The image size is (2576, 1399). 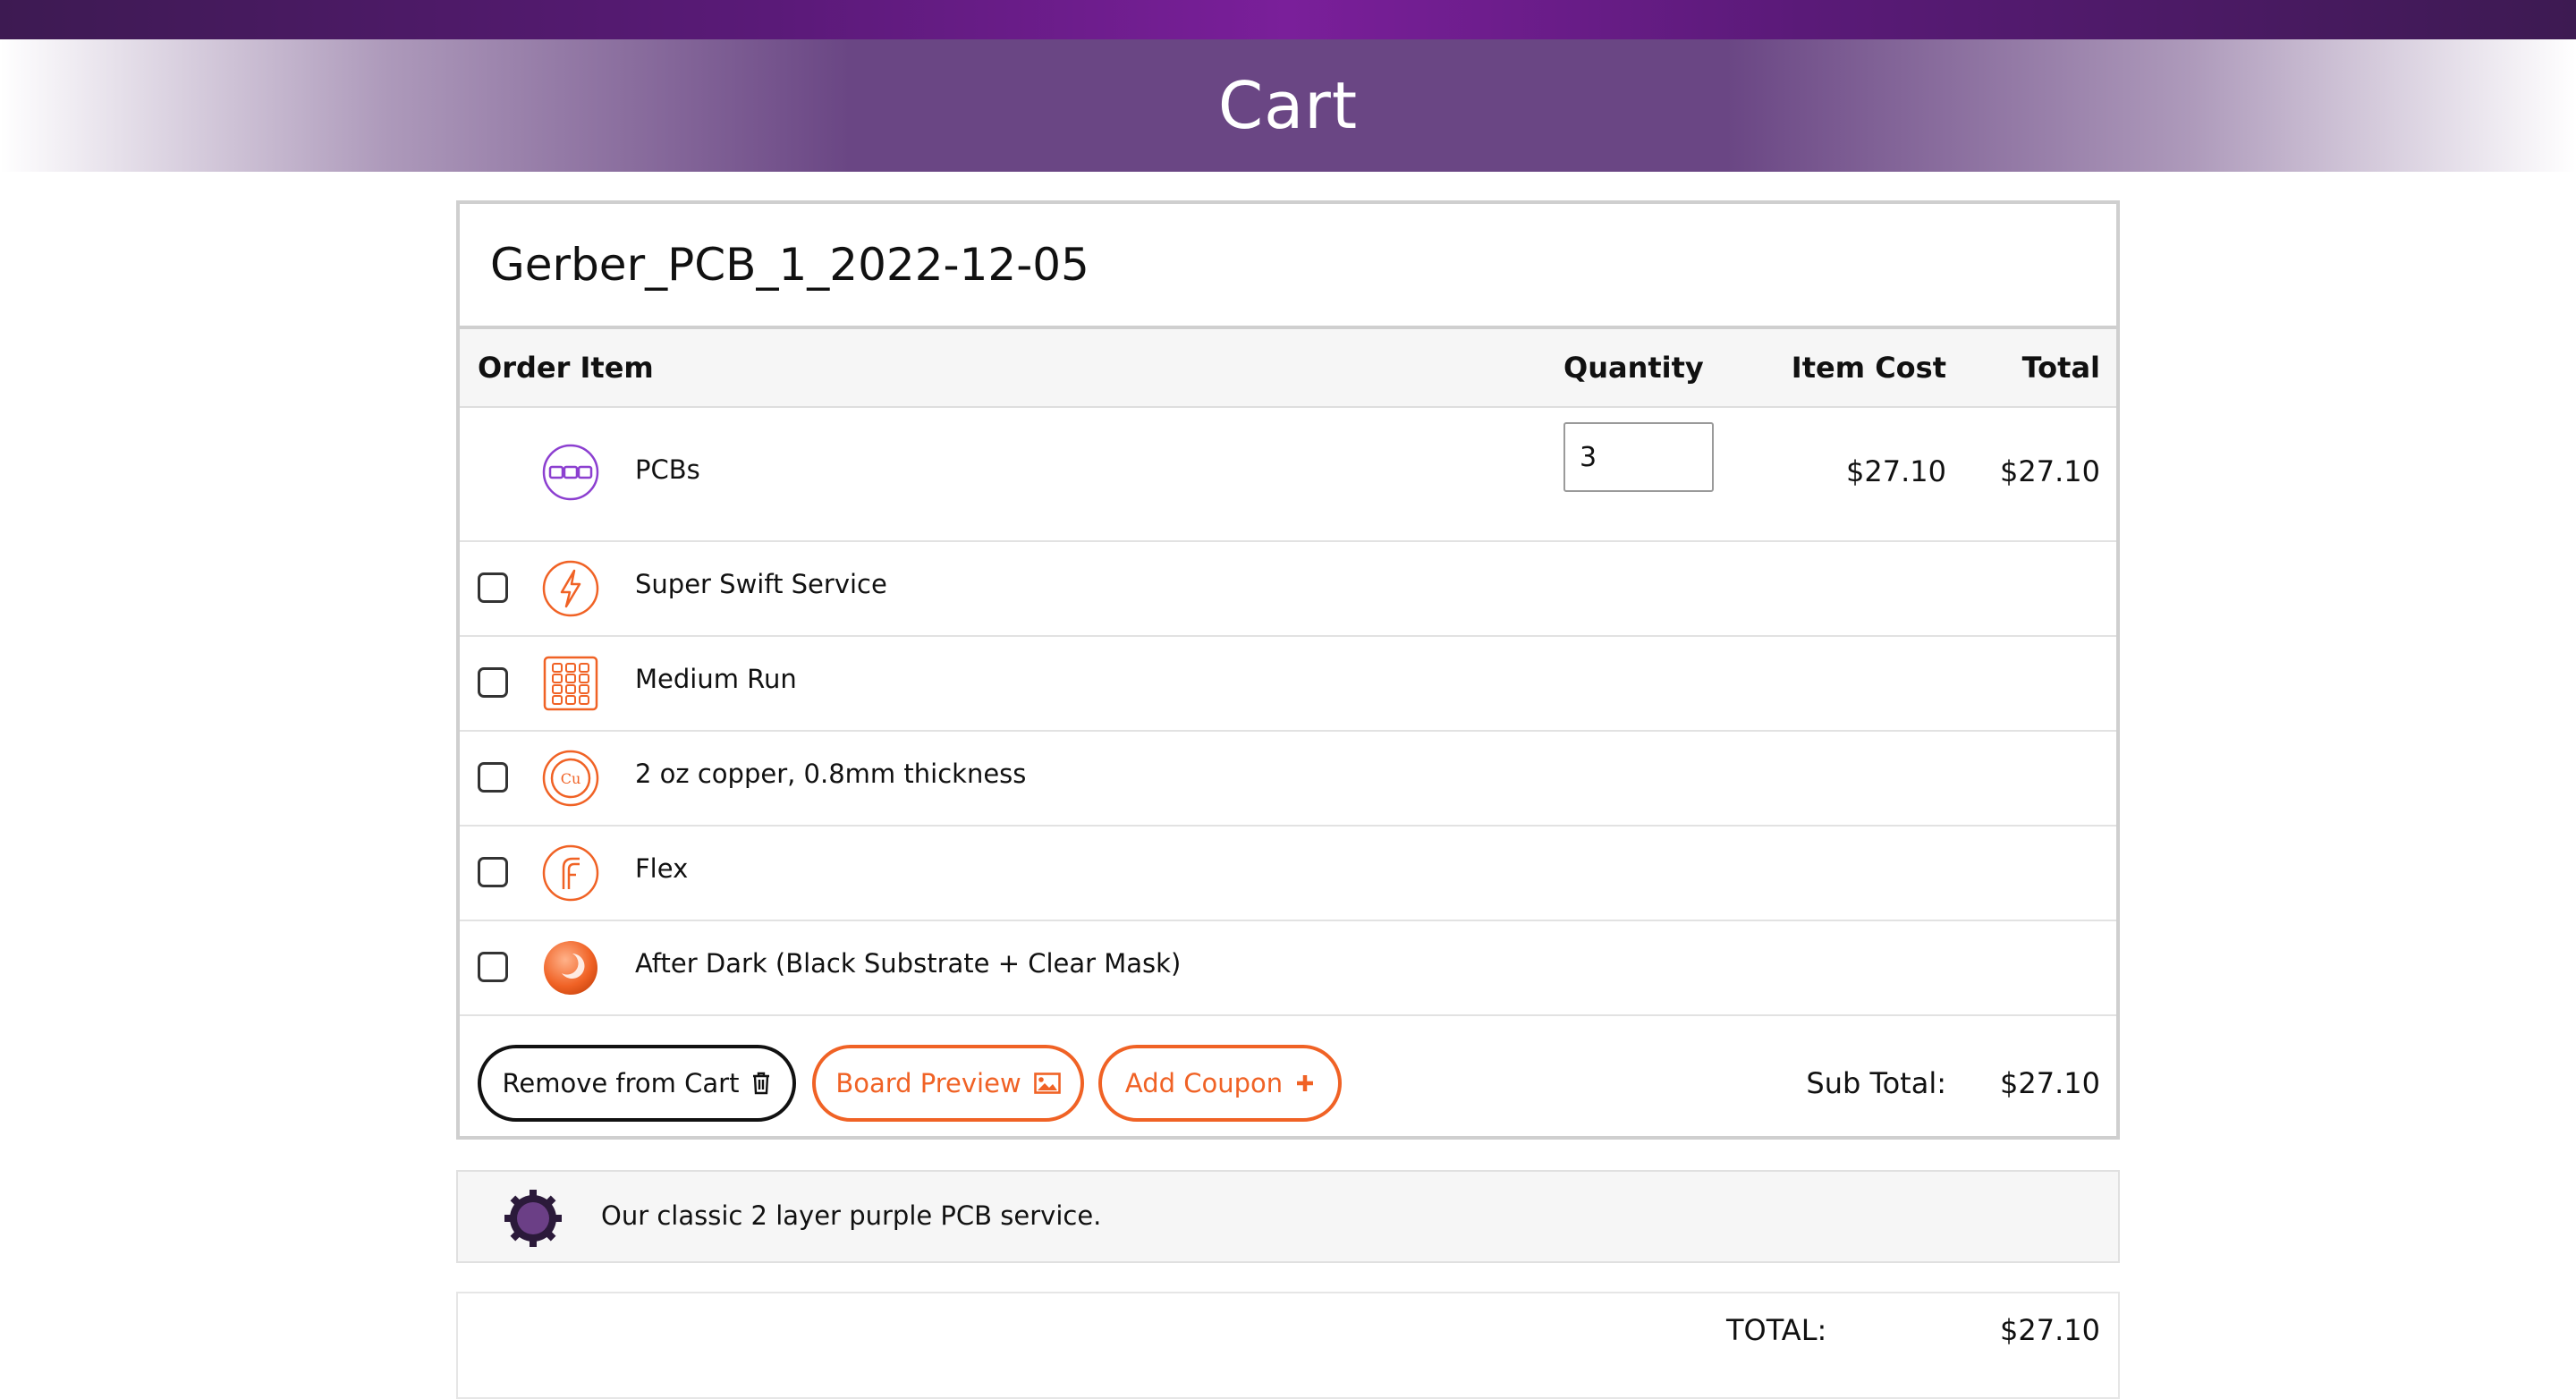 I want to click on item-cost: $27.10, so click(x=1896, y=471).